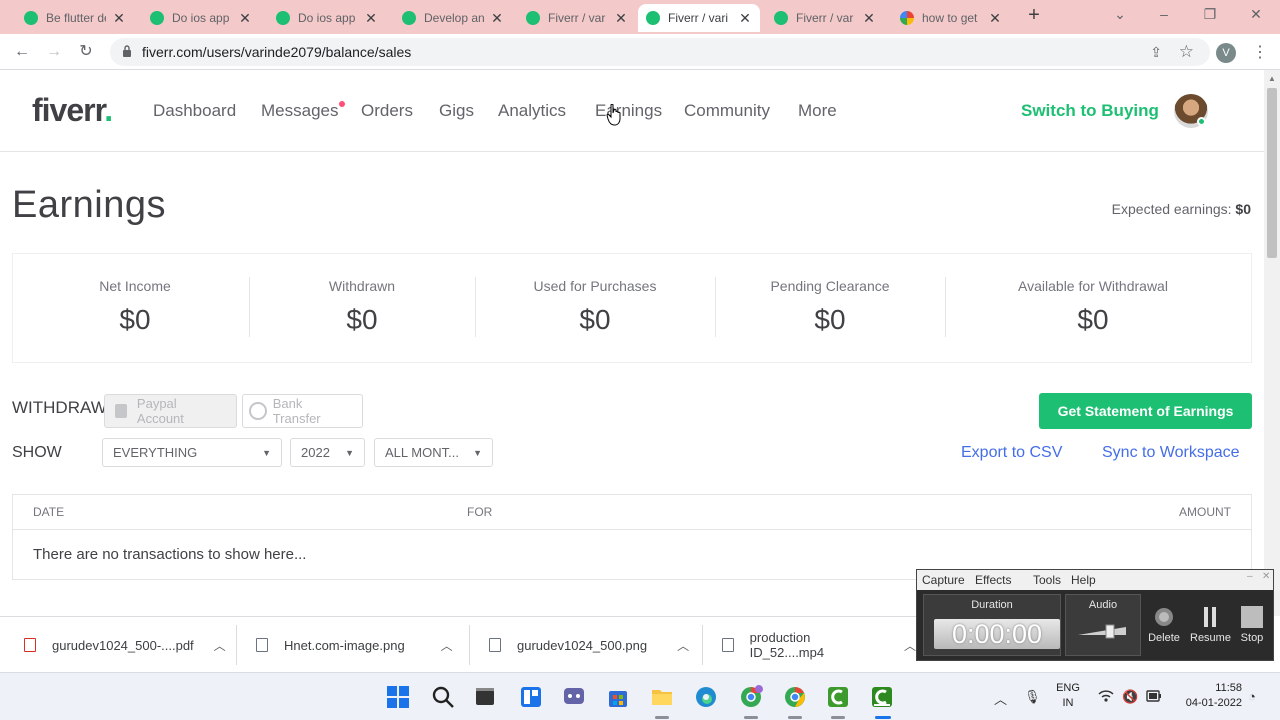 The image size is (1280, 720). I want to click on battery-icon, so click(1154, 696).